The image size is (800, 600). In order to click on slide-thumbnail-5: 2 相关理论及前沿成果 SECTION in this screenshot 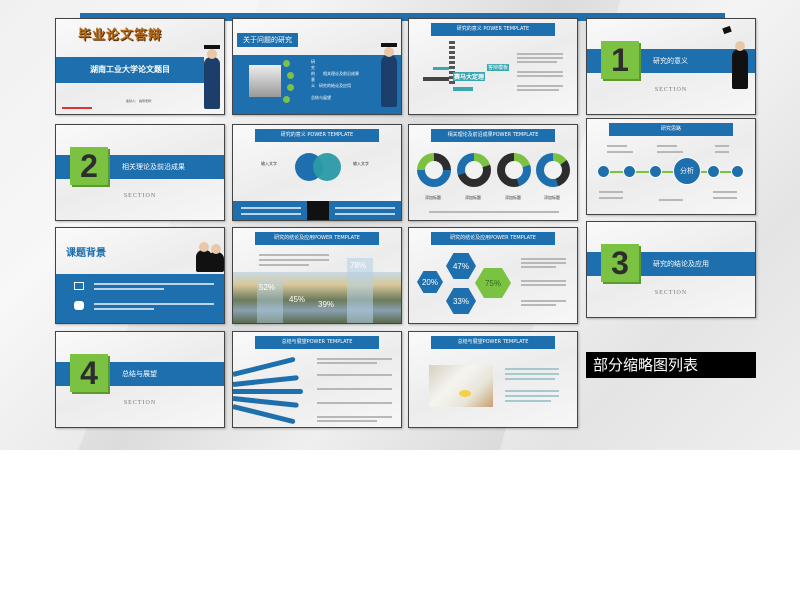, I will do `click(140, 172)`.